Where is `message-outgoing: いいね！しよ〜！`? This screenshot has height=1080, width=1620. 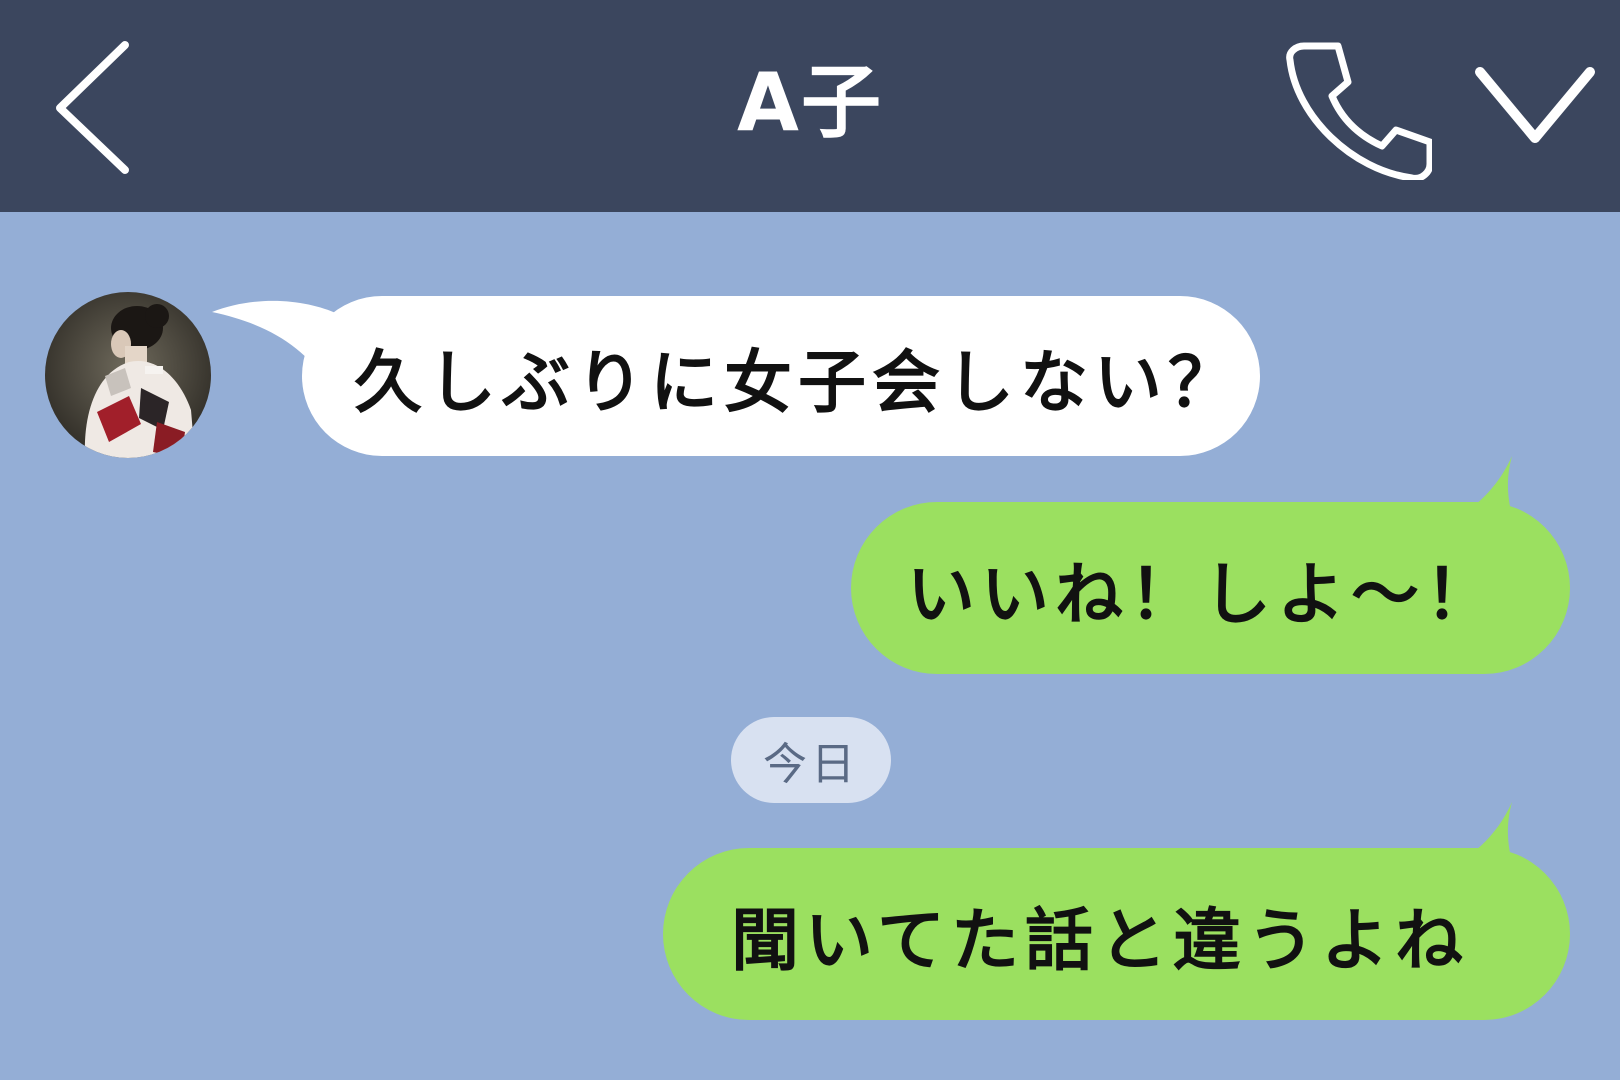 message-outgoing: いいね！しよ〜！ is located at coordinates (1210, 588).